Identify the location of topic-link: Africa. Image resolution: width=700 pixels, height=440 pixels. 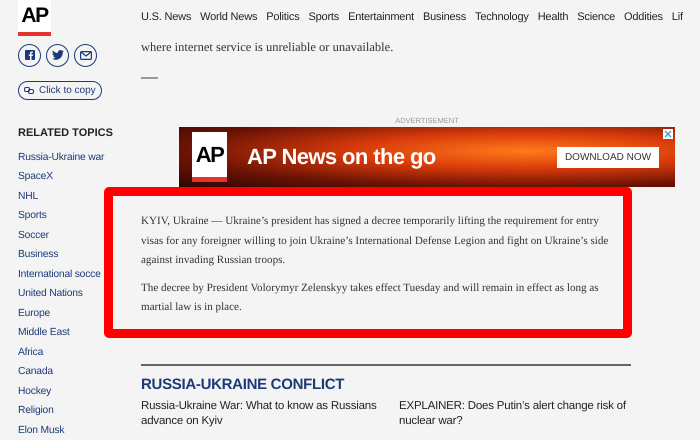
(31, 352).